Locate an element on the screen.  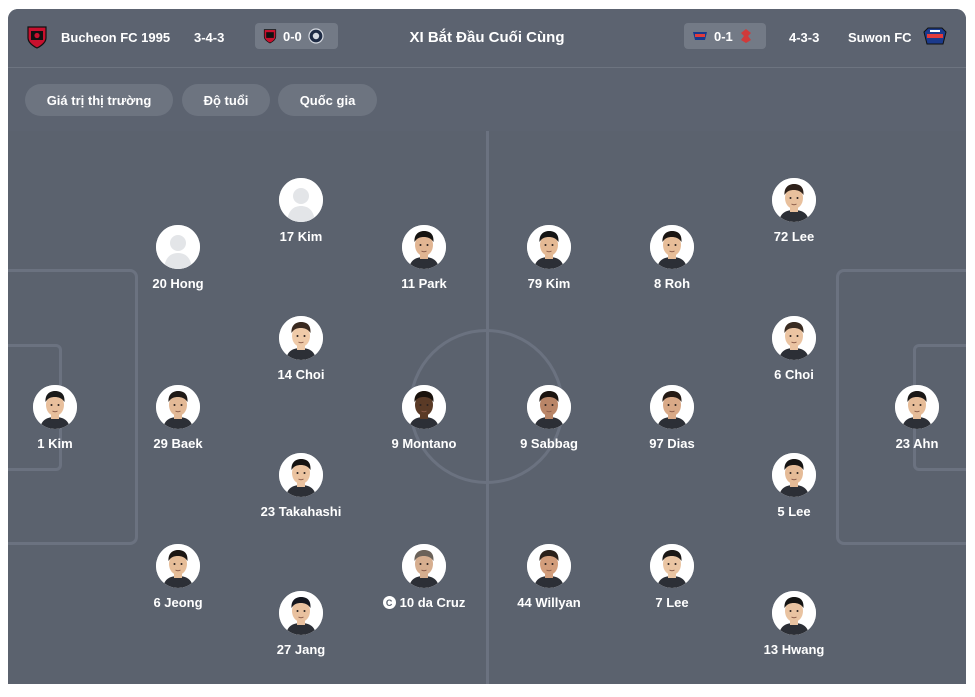
player-label: 14 Choi is located at coordinates (301, 374).